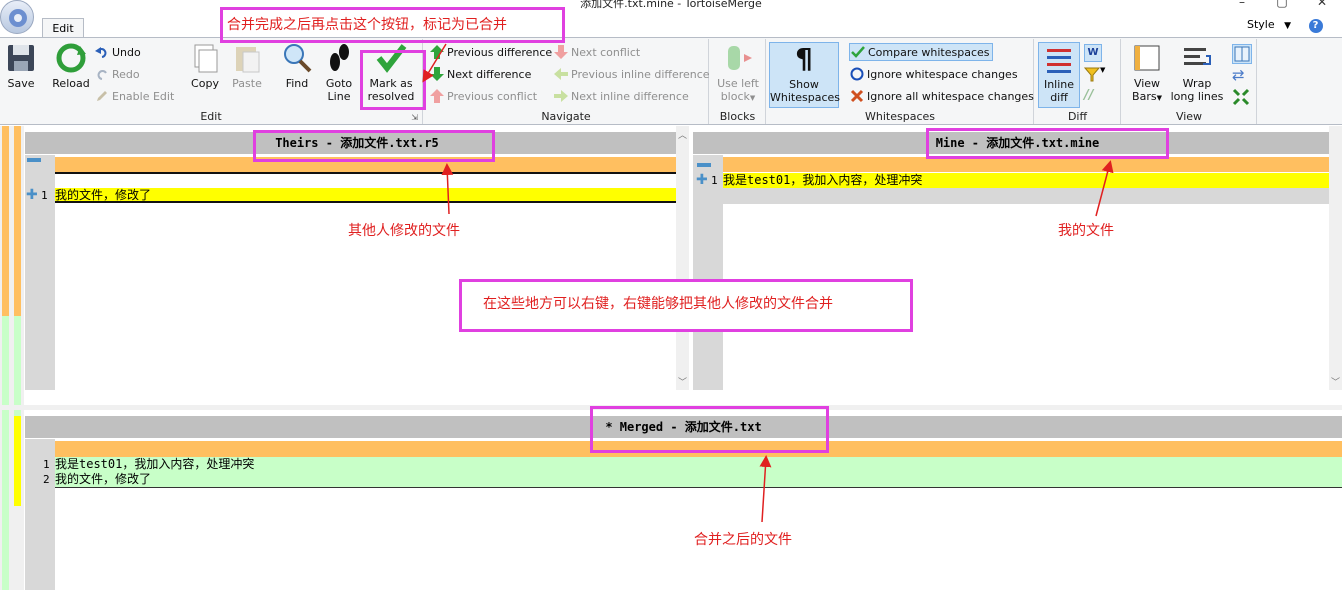 The height and width of the screenshot is (590, 1342). Describe the element at coordinates (102, 96) in the screenshot. I see `pencil-icon` at that location.